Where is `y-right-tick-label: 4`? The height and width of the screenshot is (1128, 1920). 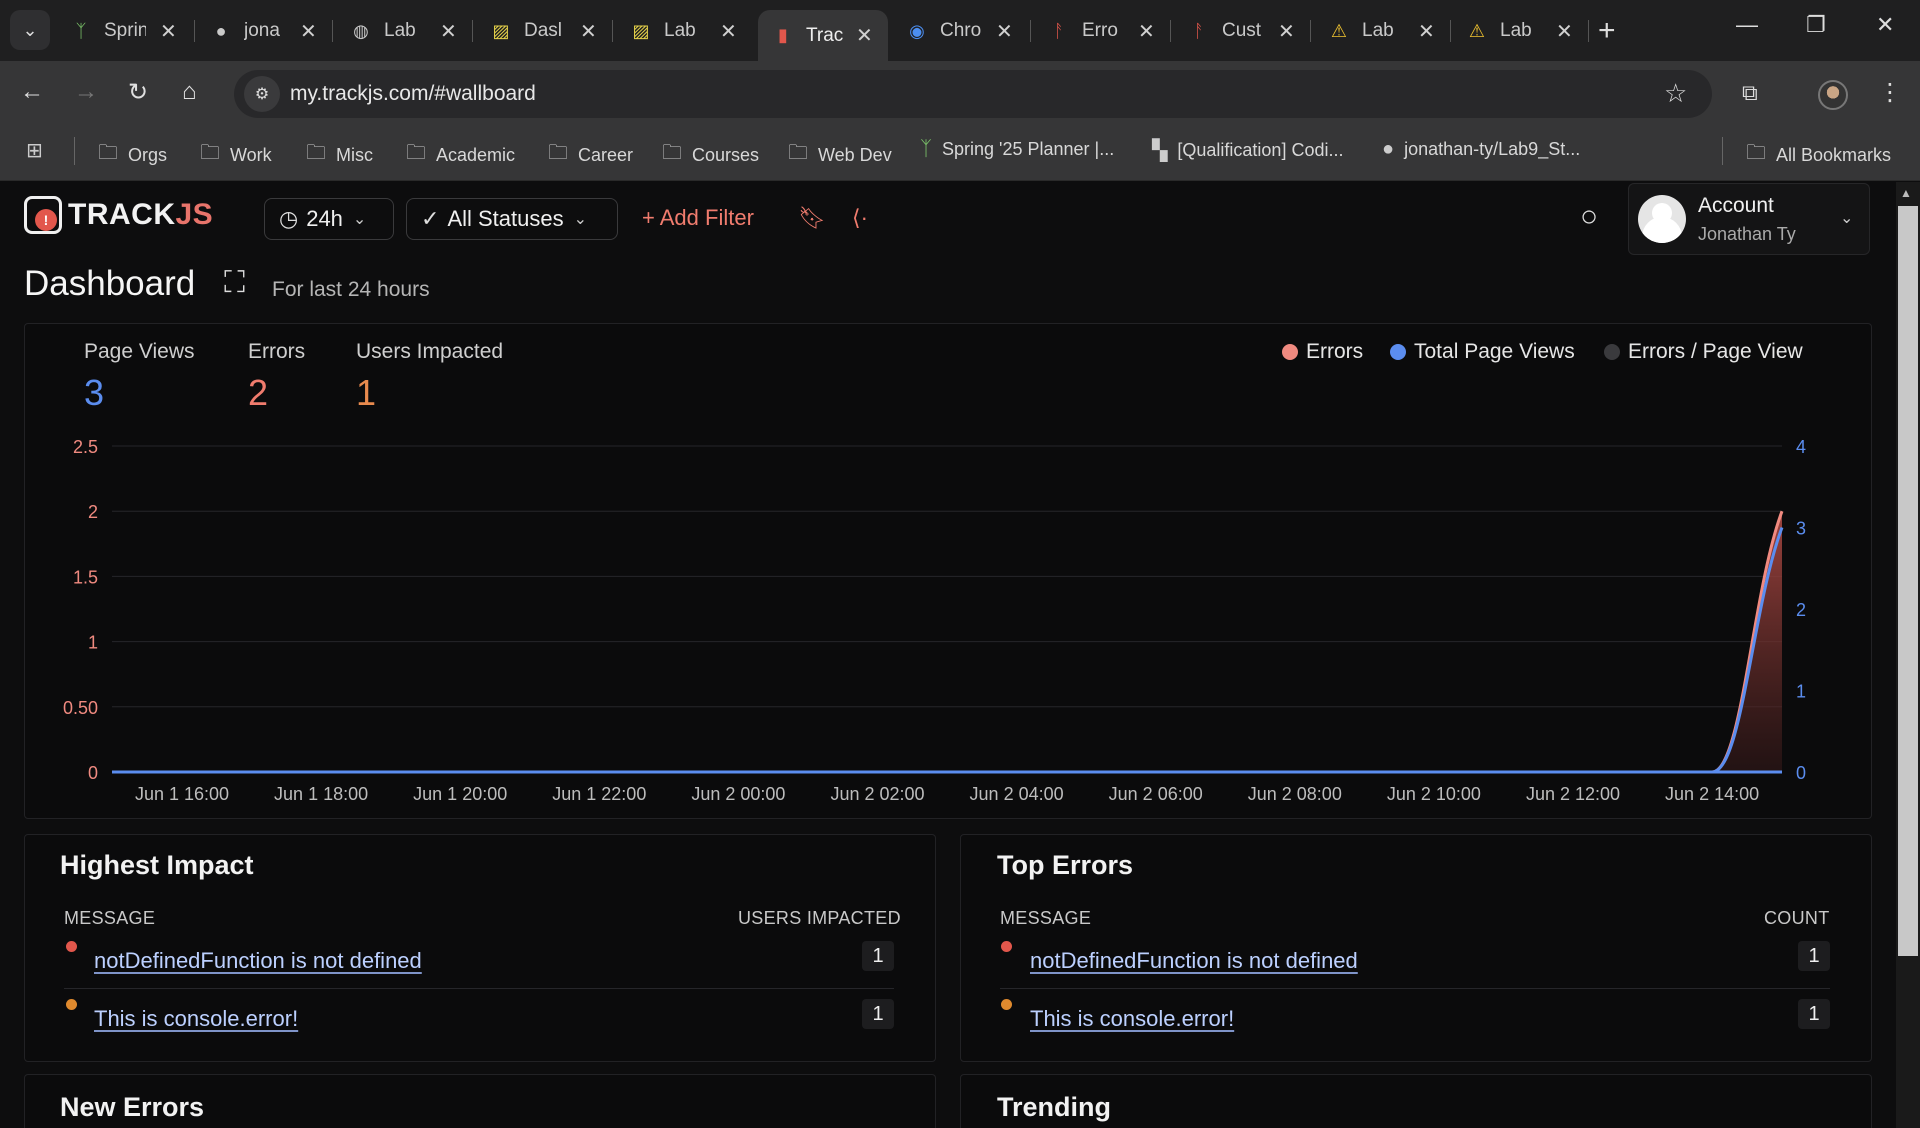 y-right-tick-label: 4 is located at coordinates (1801, 447).